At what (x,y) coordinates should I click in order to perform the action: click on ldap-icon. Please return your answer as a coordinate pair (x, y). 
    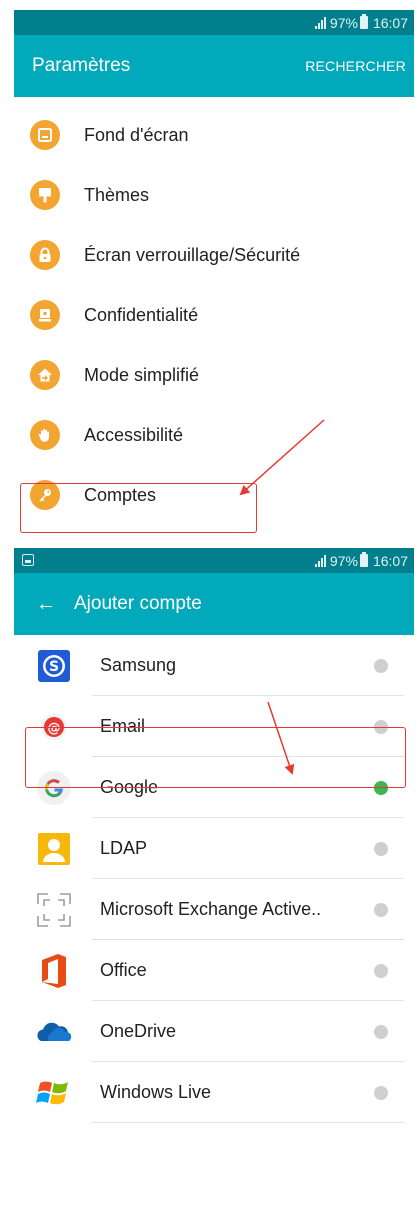
    Looking at the image, I should click on (54, 849).